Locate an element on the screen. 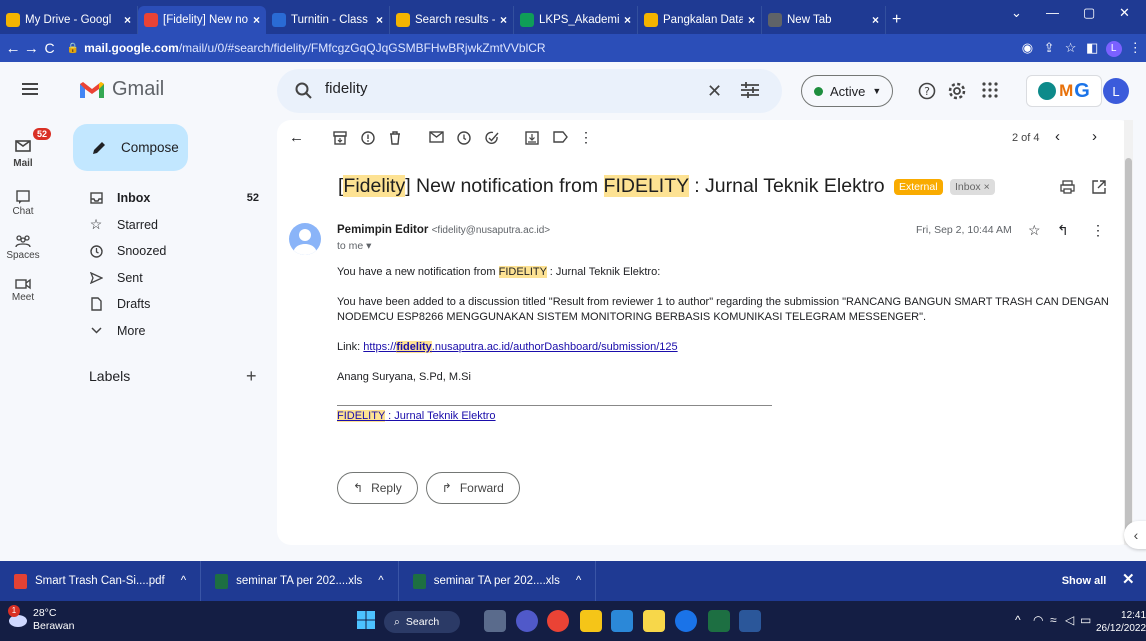  account-avatar: L is located at coordinates (1116, 91).